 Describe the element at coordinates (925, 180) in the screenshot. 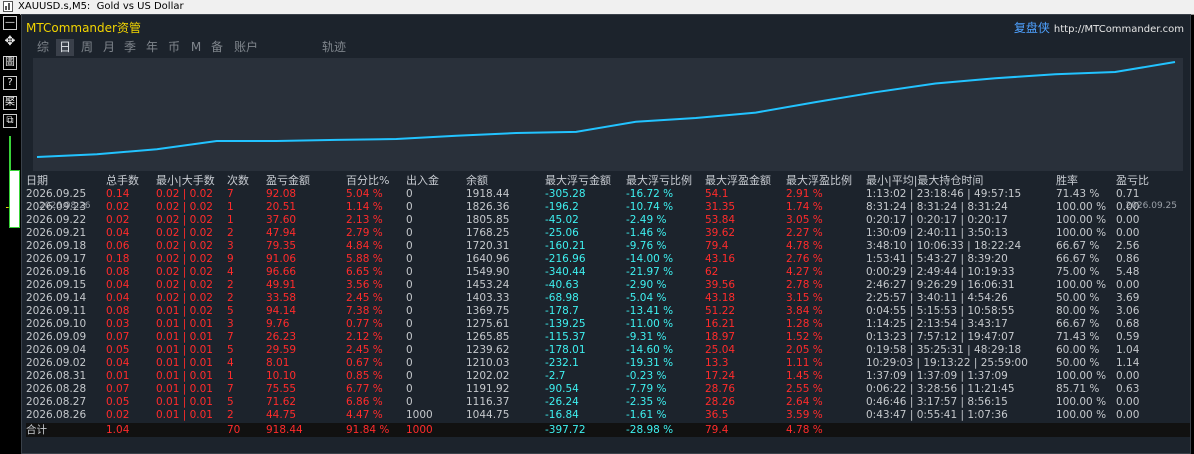

I see `header-holdtime: 最小|平均|最大持仓时间` at that location.